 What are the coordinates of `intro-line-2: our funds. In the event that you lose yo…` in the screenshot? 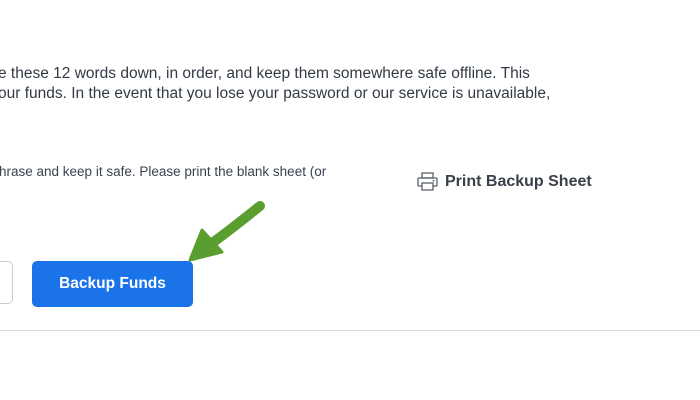 It's located at (275, 93).